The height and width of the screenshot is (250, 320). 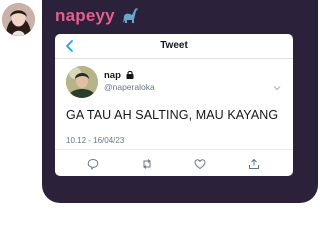 I want to click on sender-avatar, so click(x=18, y=19).